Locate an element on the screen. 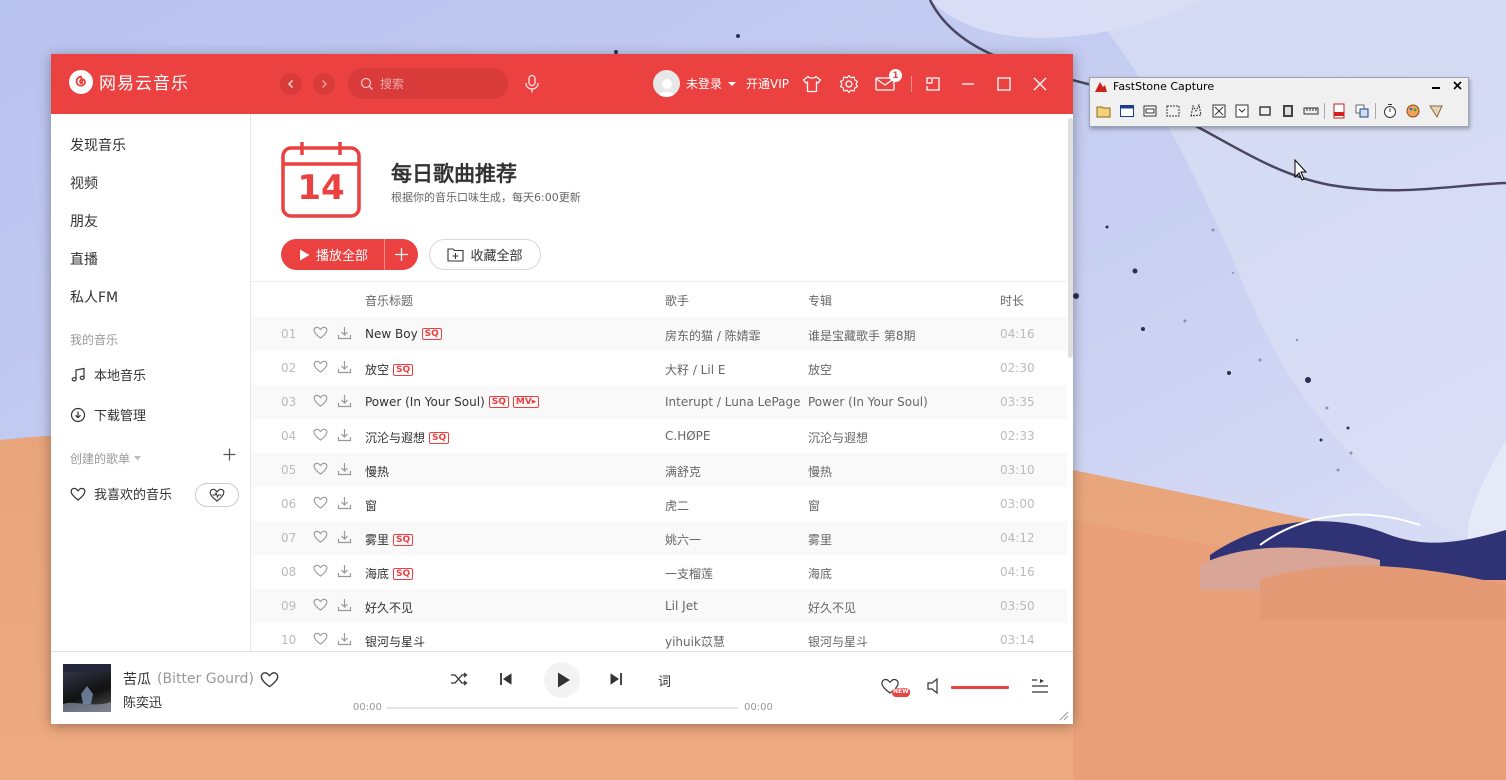 The width and height of the screenshot is (1506, 780). progress-bar is located at coordinates (562, 708).